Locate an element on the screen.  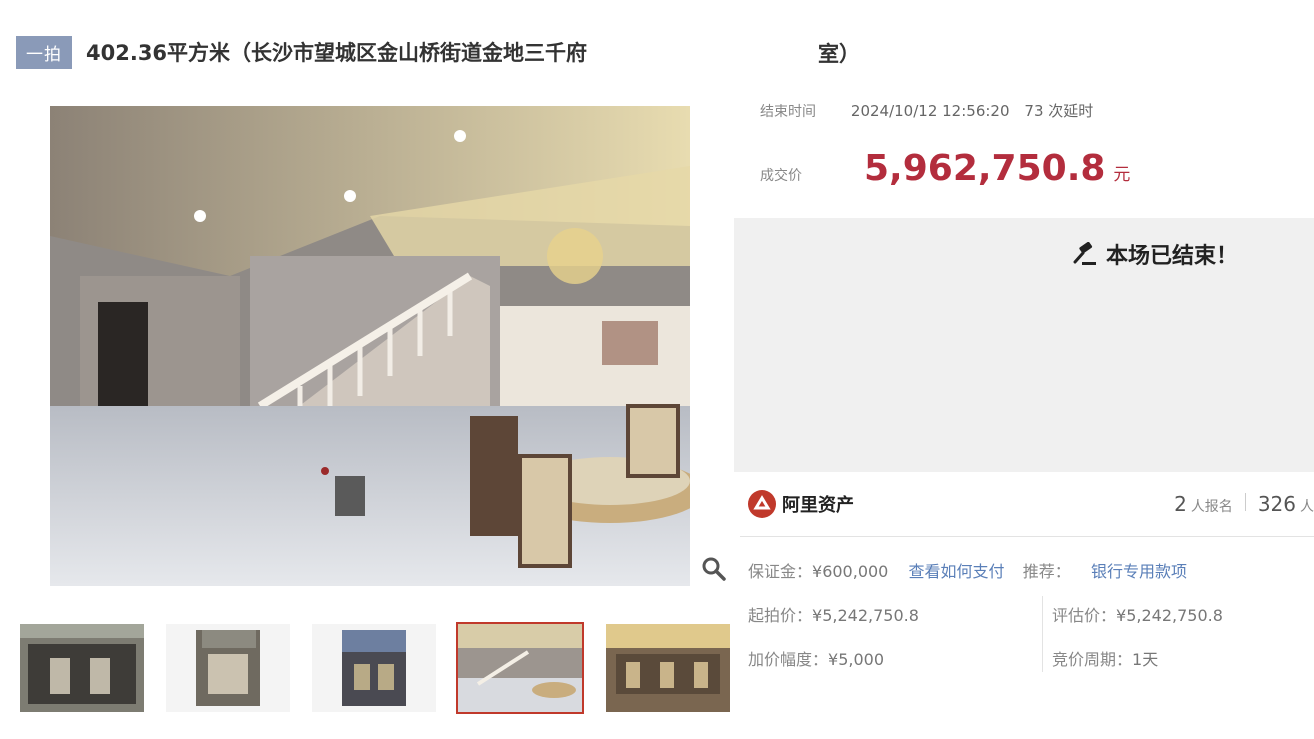
deposit-label: 保证金： is located at coordinates (780, 571).